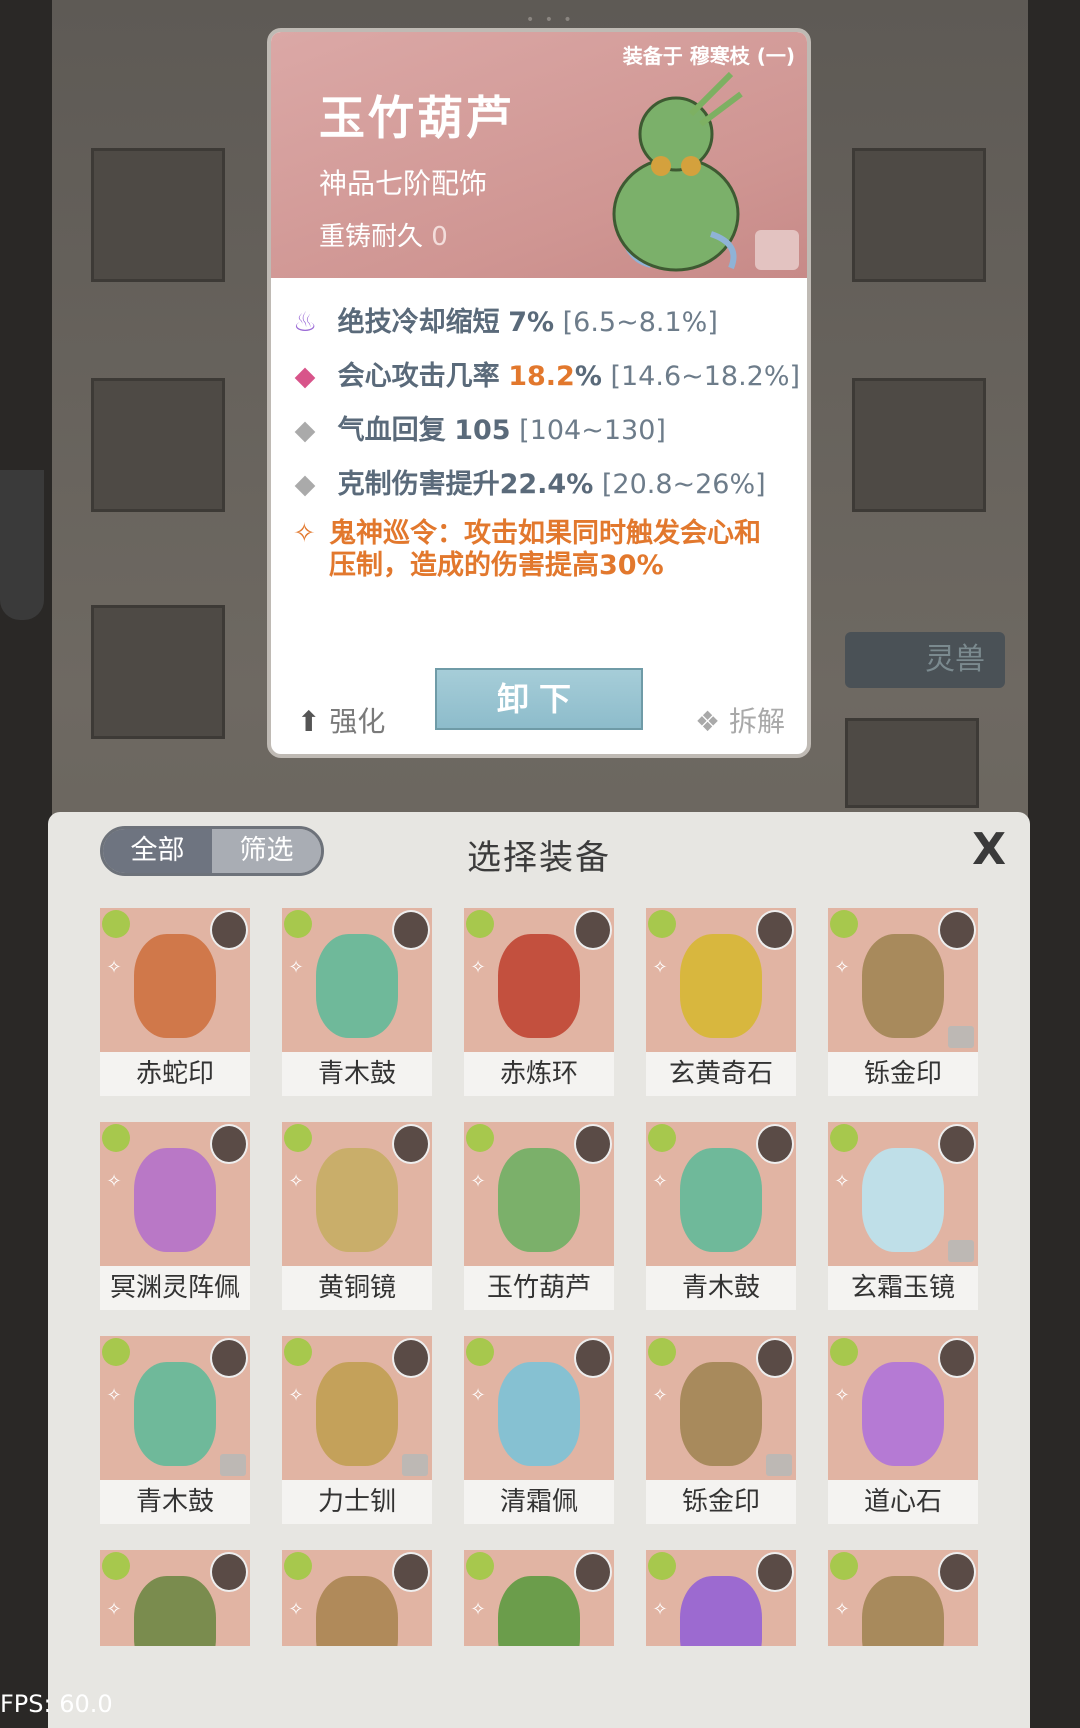  I want to click on attr-row: ◆ 克制伤害提升22.4% [20.8~26%], so click(529, 481).